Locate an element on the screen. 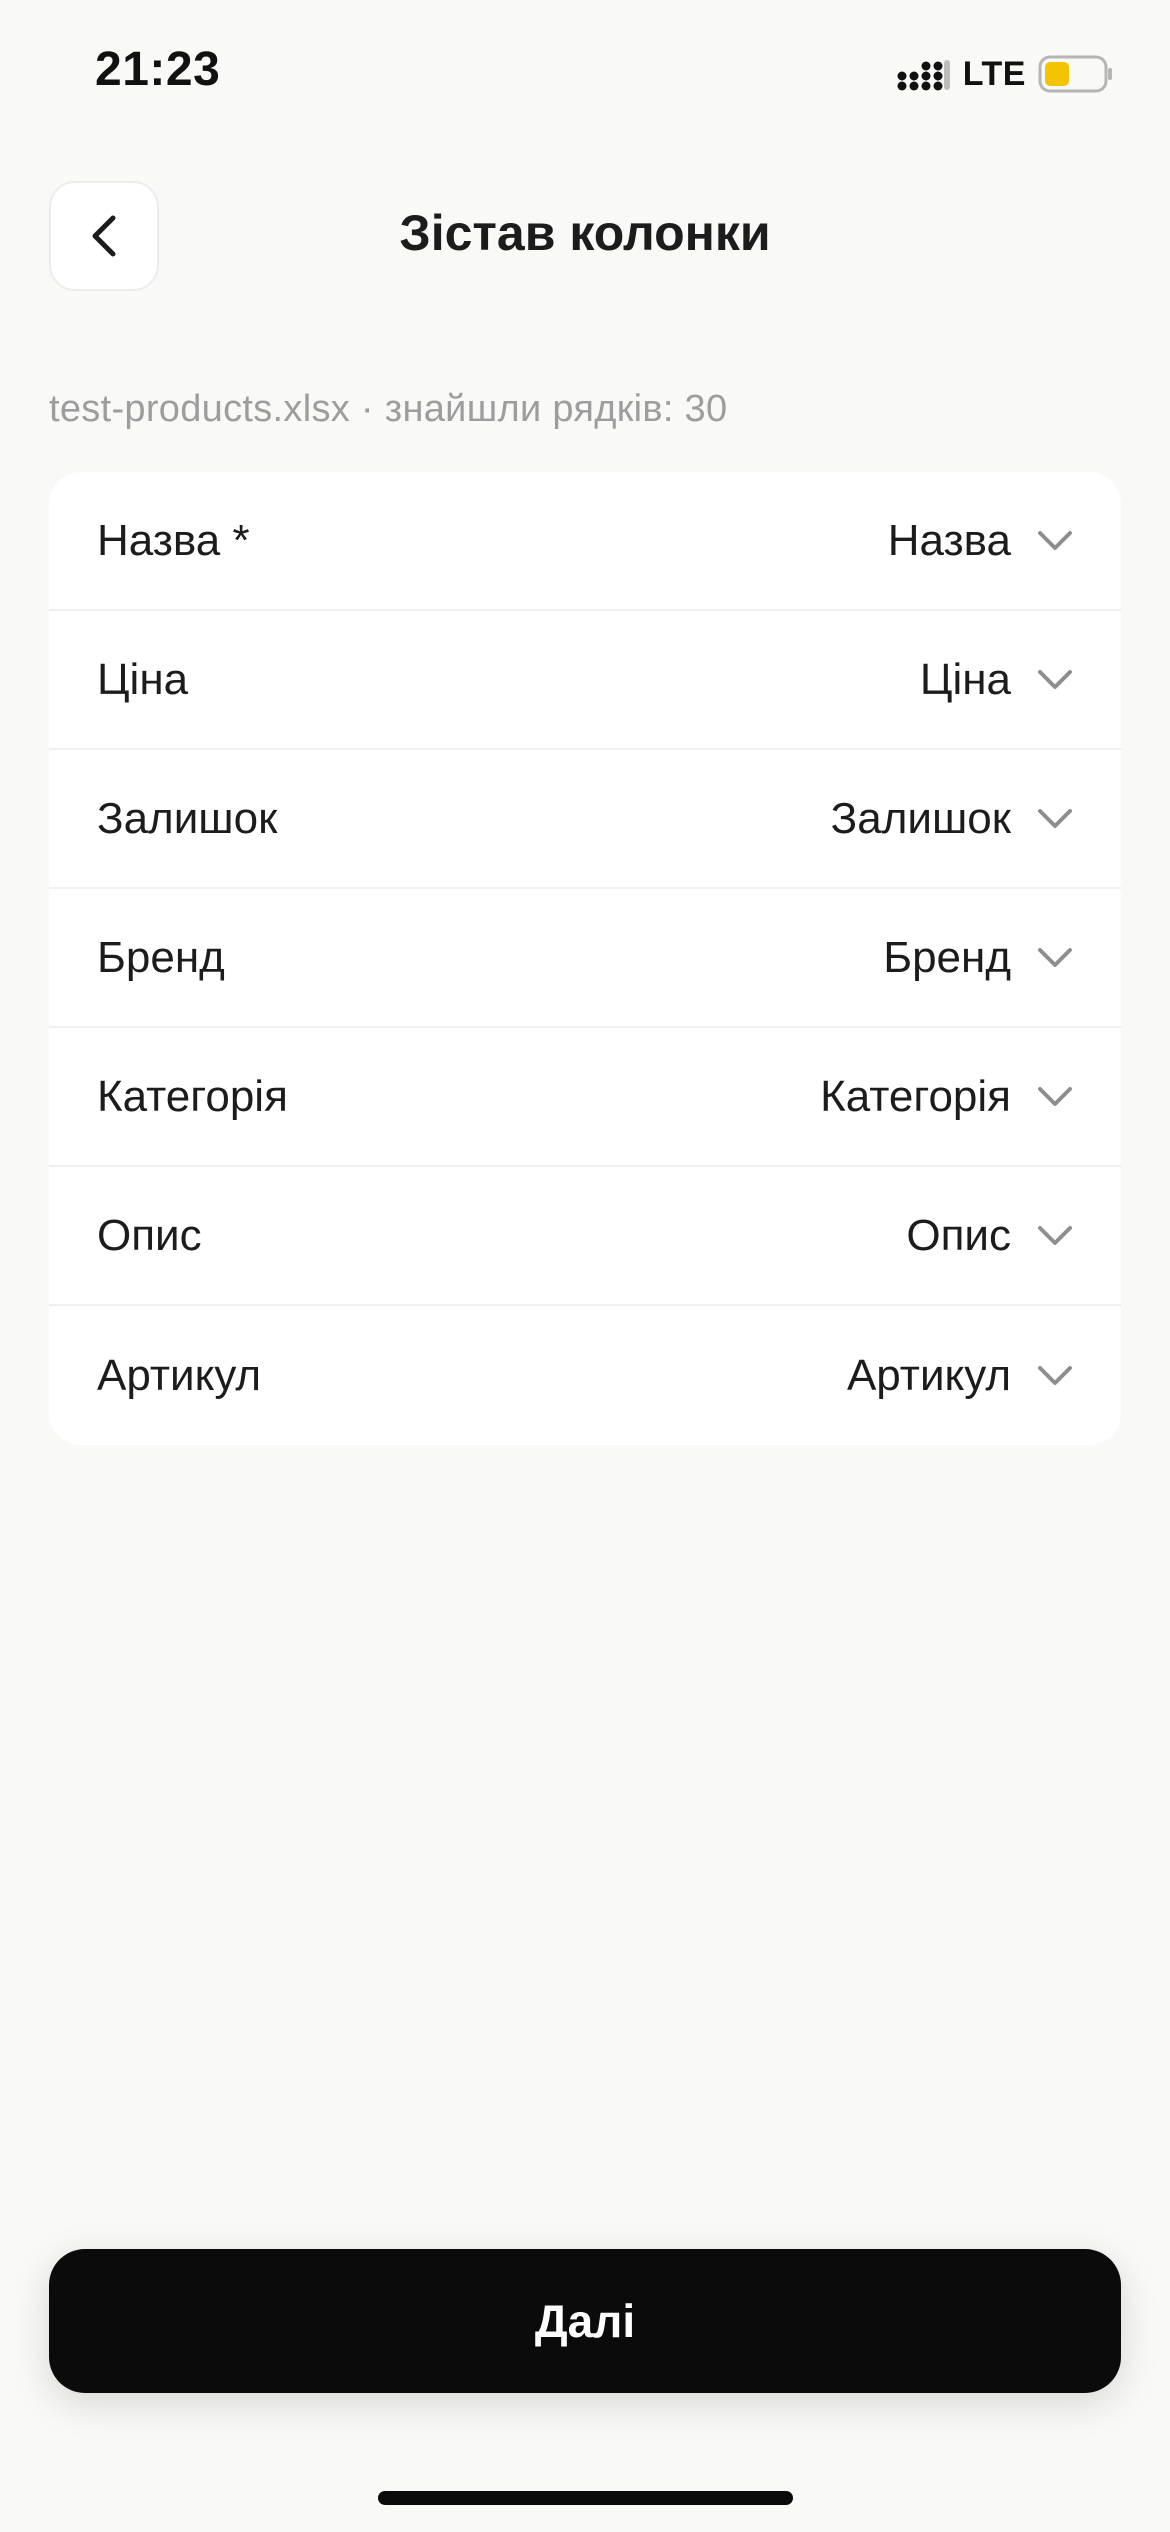  home-indicator is located at coordinates (585, 2498).